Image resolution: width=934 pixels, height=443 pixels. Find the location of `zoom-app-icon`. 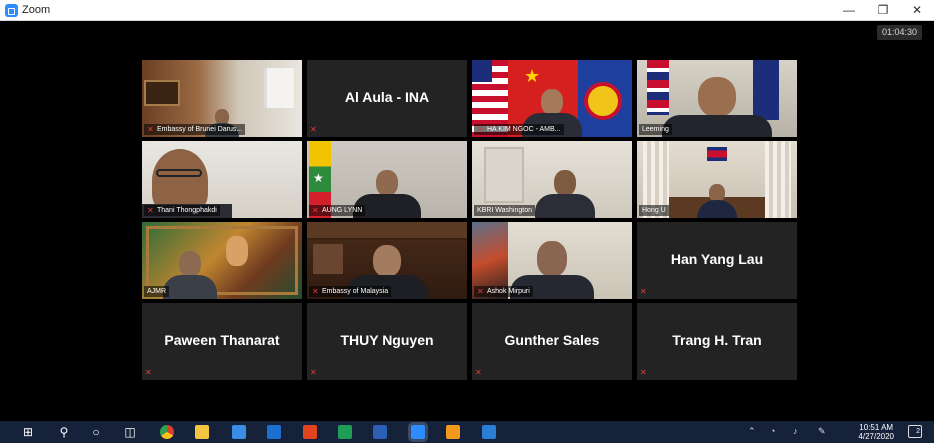

zoom-app-icon is located at coordinates (11, 10).